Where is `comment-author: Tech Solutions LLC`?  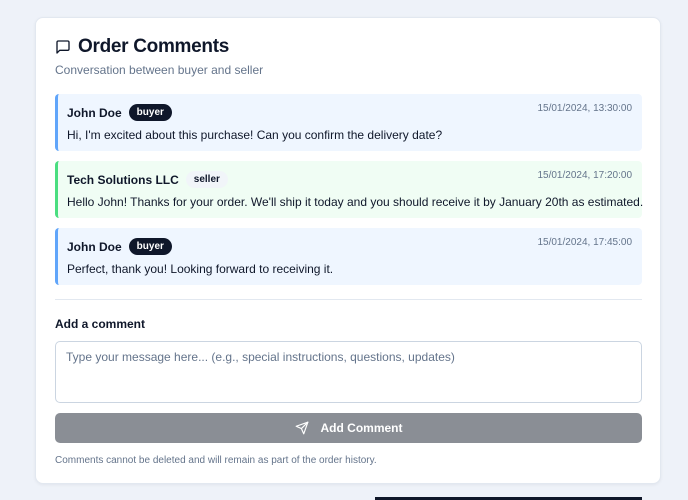 comment-author: Tech Solutions LLC is located at coordinates (123, 179).